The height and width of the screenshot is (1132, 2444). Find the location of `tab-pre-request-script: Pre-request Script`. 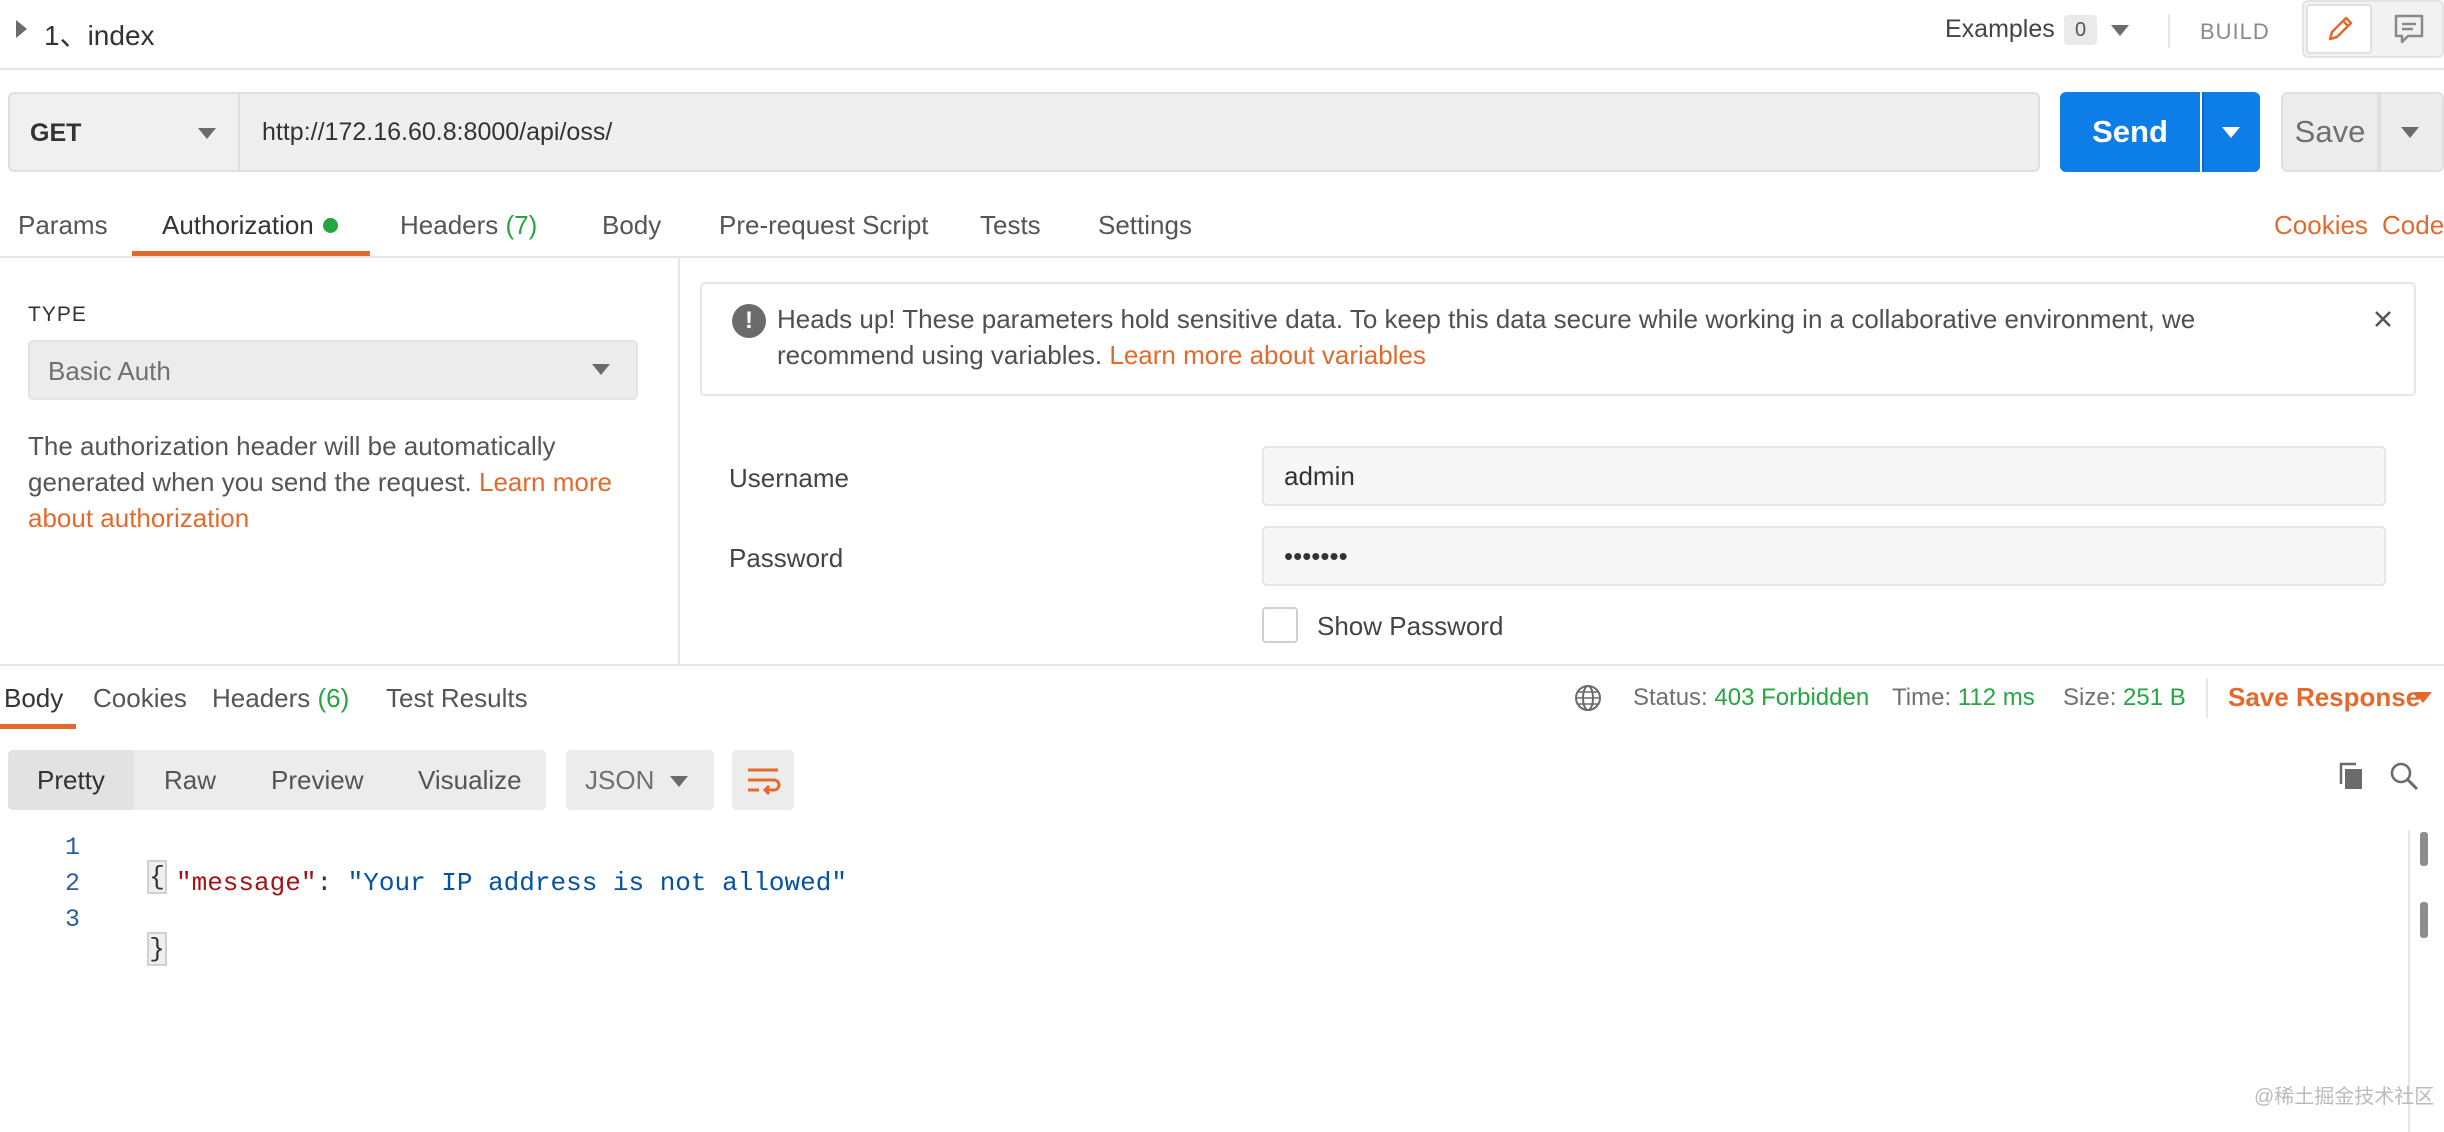

tab-pre-request-script: Pre-request Script is located at coordinates (824, 225).